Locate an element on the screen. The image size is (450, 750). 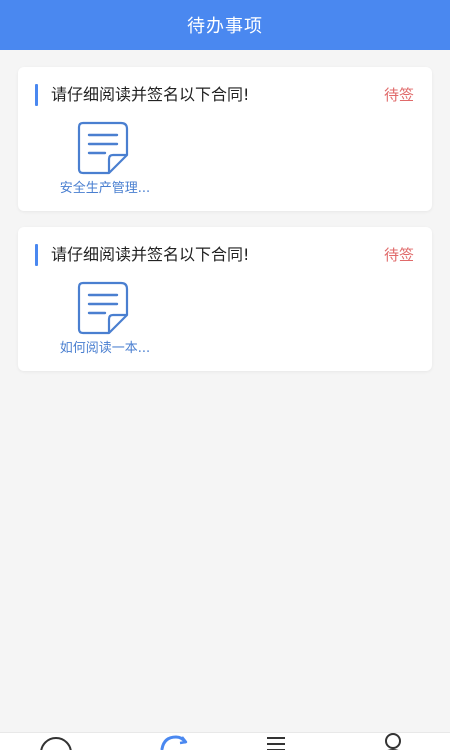
app-header: 待办事项 is located at coordinates (225, 25).